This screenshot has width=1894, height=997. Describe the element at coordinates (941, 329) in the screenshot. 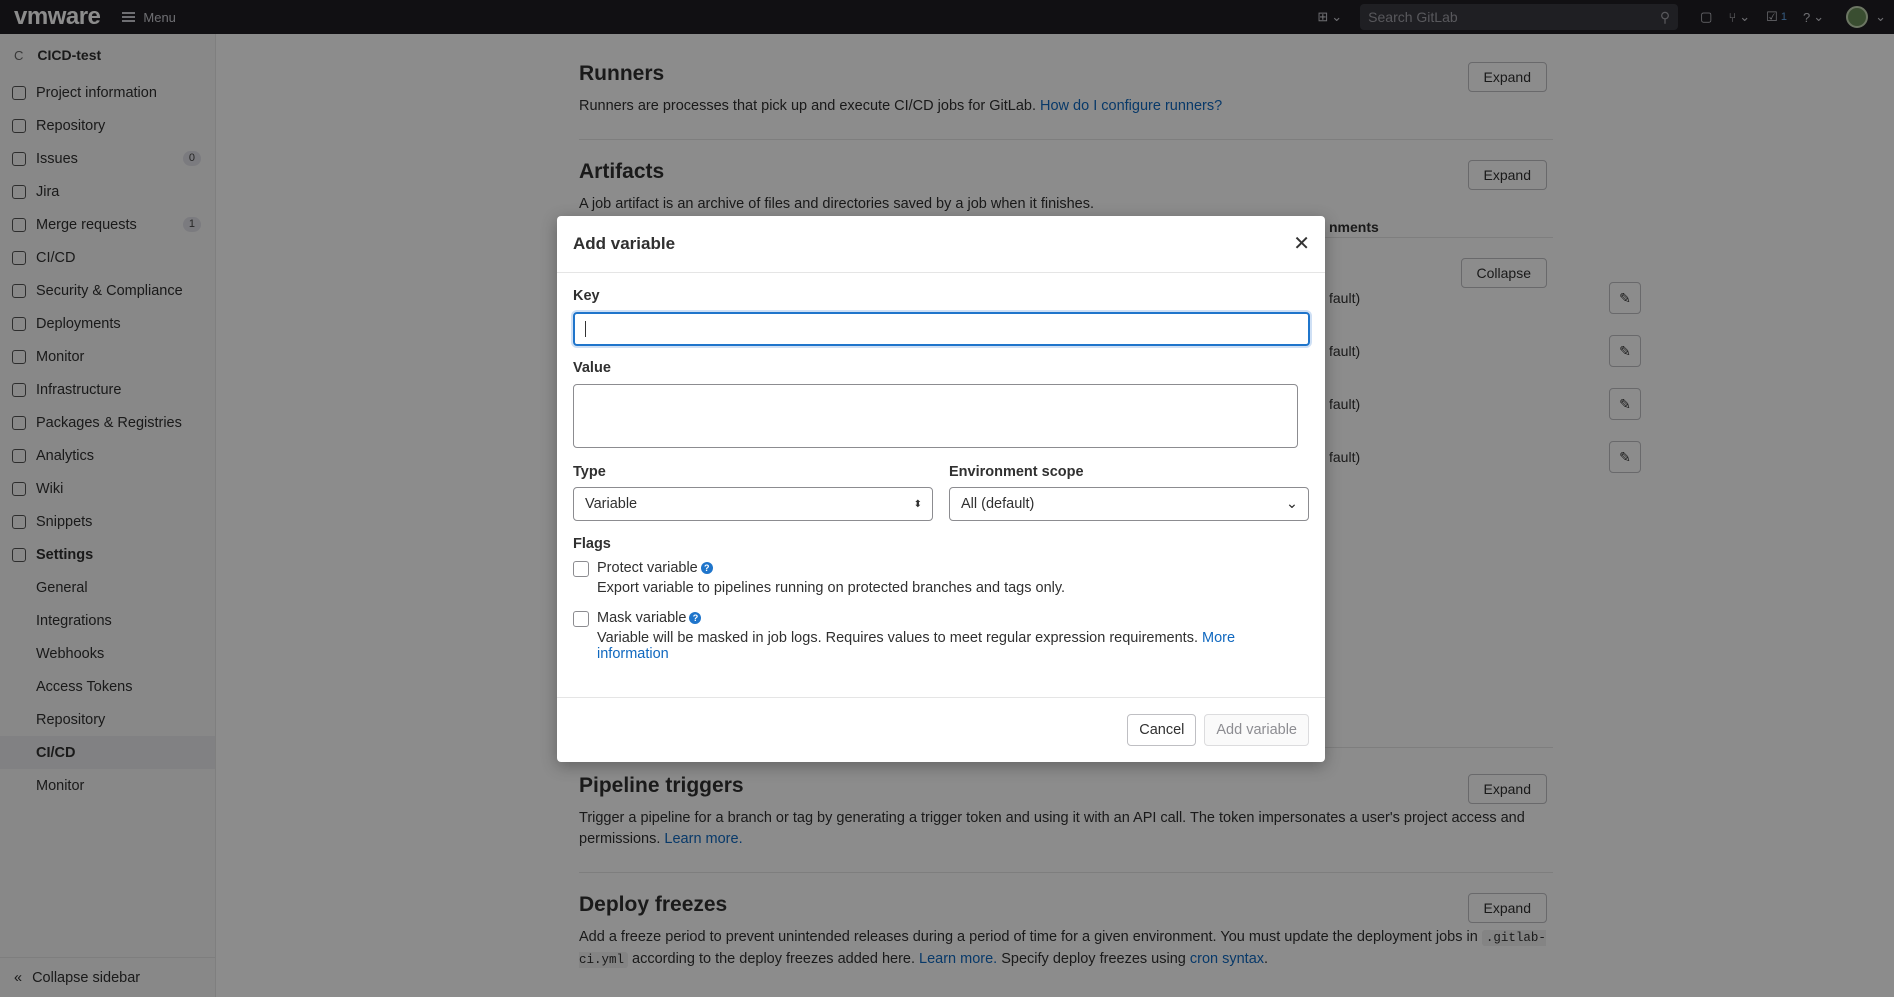

I see `key-input` at that location.